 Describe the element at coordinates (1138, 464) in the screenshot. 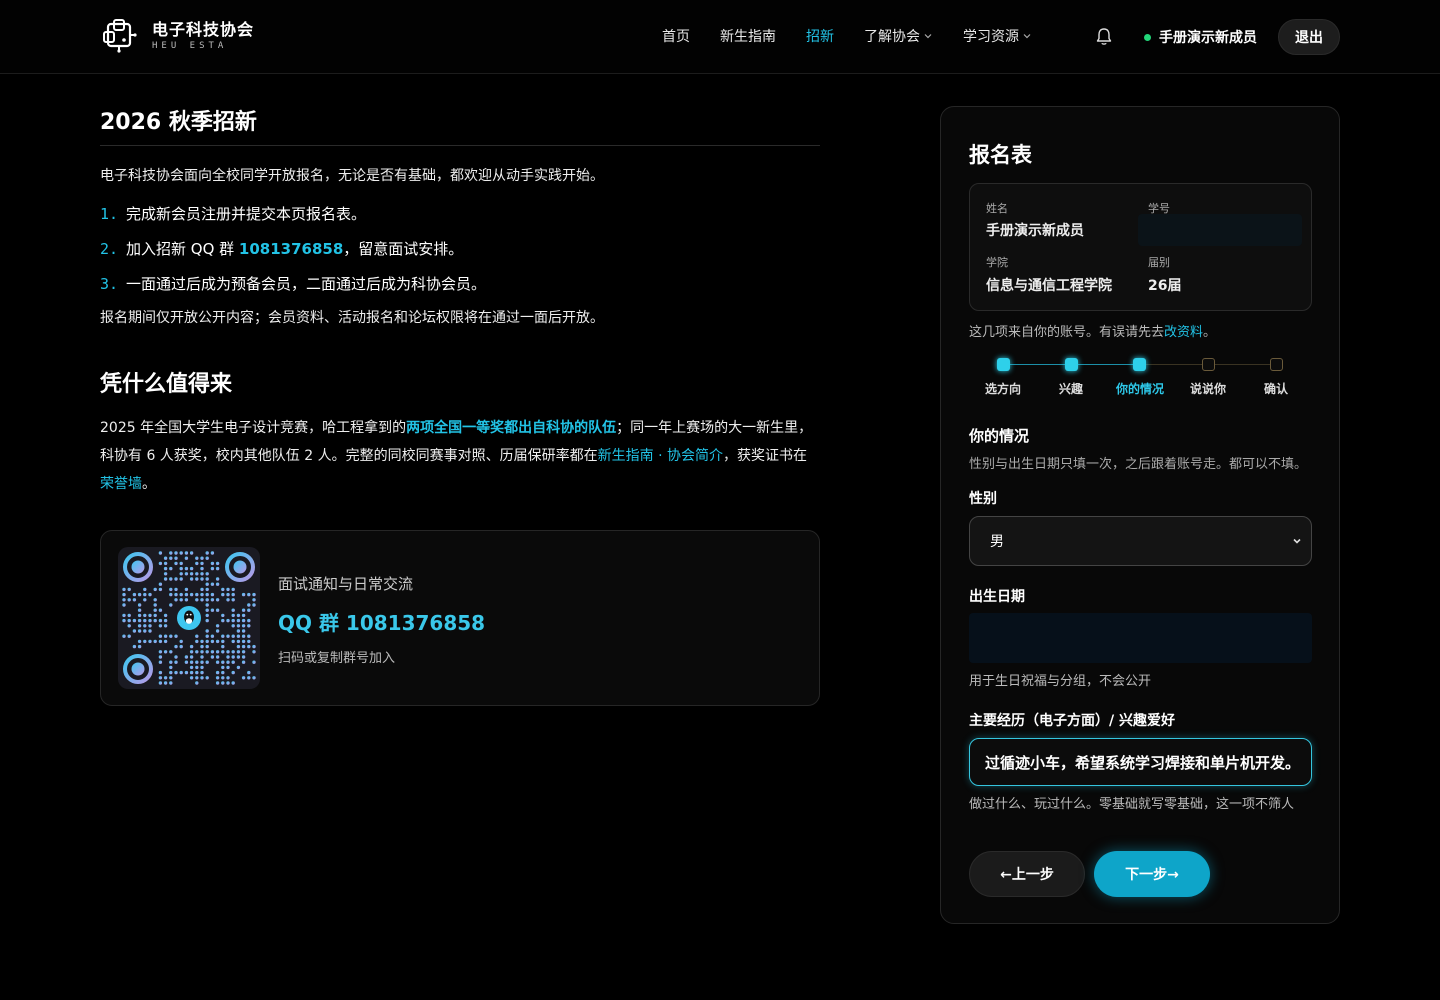

I see `section-description: 性别与出生日期只填一次，之后跟着账号走。都可以不填。` at that location.